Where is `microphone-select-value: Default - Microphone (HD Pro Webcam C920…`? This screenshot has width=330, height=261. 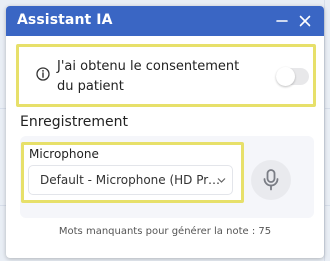
microphone-select-value: Default - Microphone (HD Pro Webcam C920… is located at coordinates (130, 180).